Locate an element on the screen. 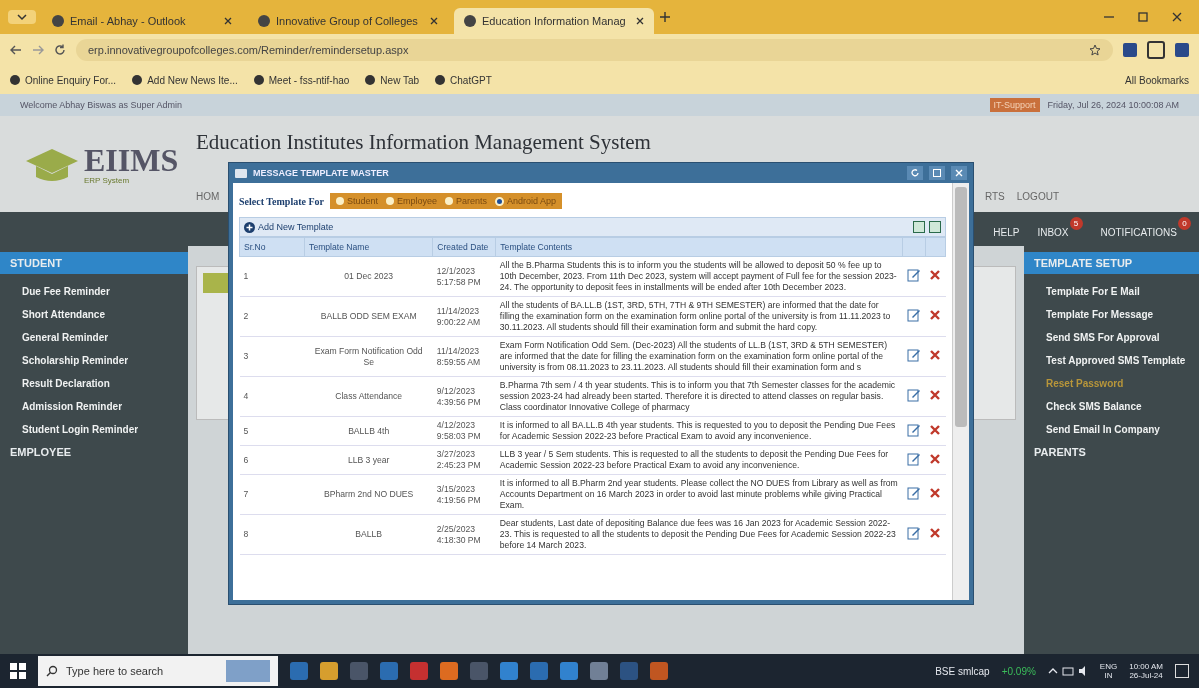 The width and height of the screenshot is (1199, 688). section-header: PARENTS is located at coordinates (1111, 452).